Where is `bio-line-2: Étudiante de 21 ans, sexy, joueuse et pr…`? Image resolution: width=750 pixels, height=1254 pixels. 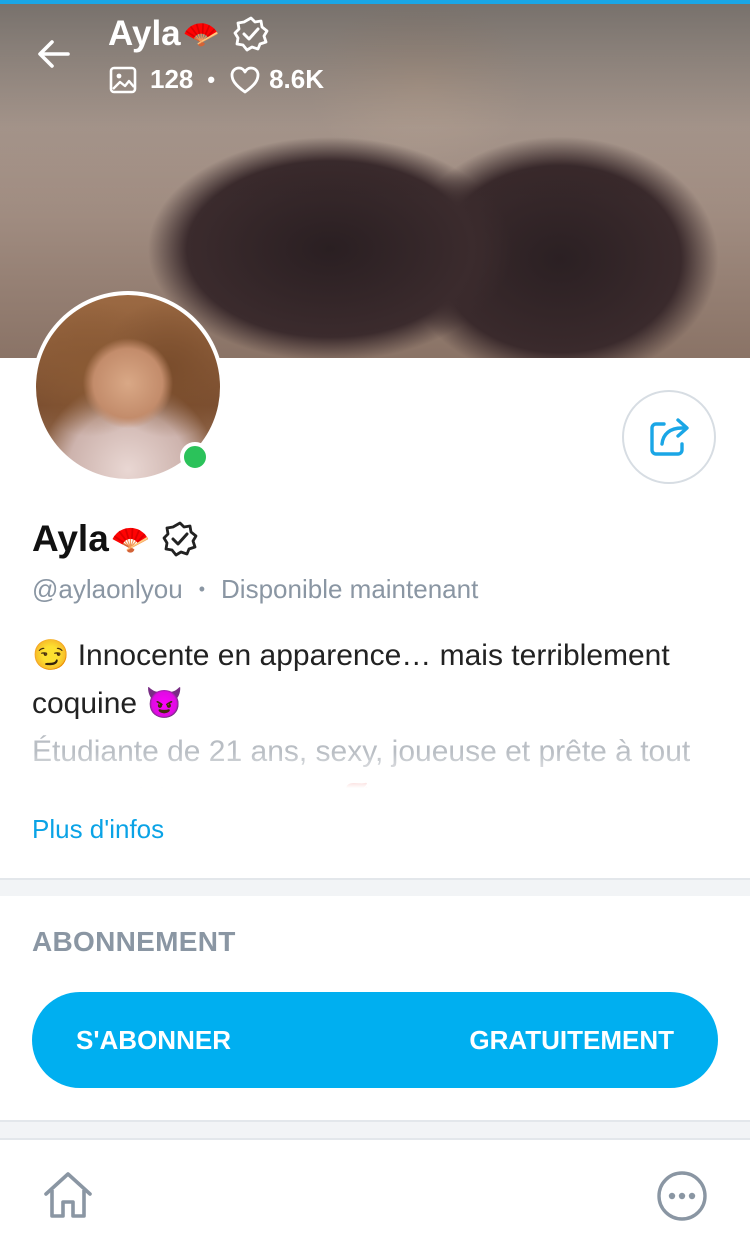 bio-line-2: Étudiante de 21 ans, sexy, joueuse et pr… is located at coordinates (361, 761).